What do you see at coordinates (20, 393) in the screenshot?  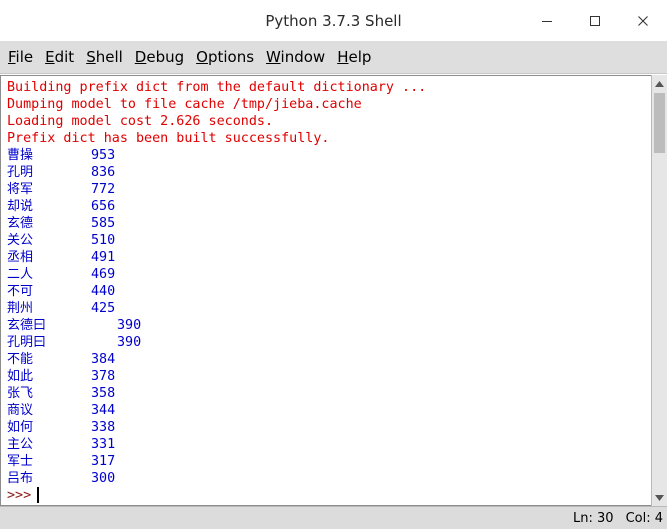 I see `word-text: 张飞` at bounding box center [20, 393].